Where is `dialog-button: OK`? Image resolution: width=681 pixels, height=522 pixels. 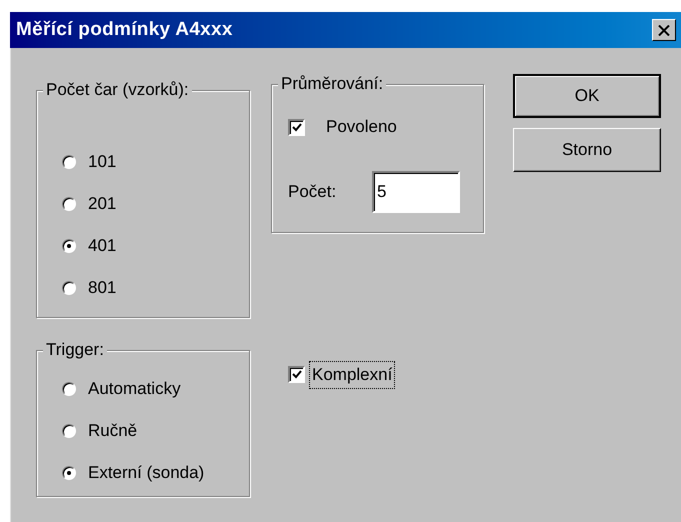
dialog-button: OK is located at coordinates (587, 96).